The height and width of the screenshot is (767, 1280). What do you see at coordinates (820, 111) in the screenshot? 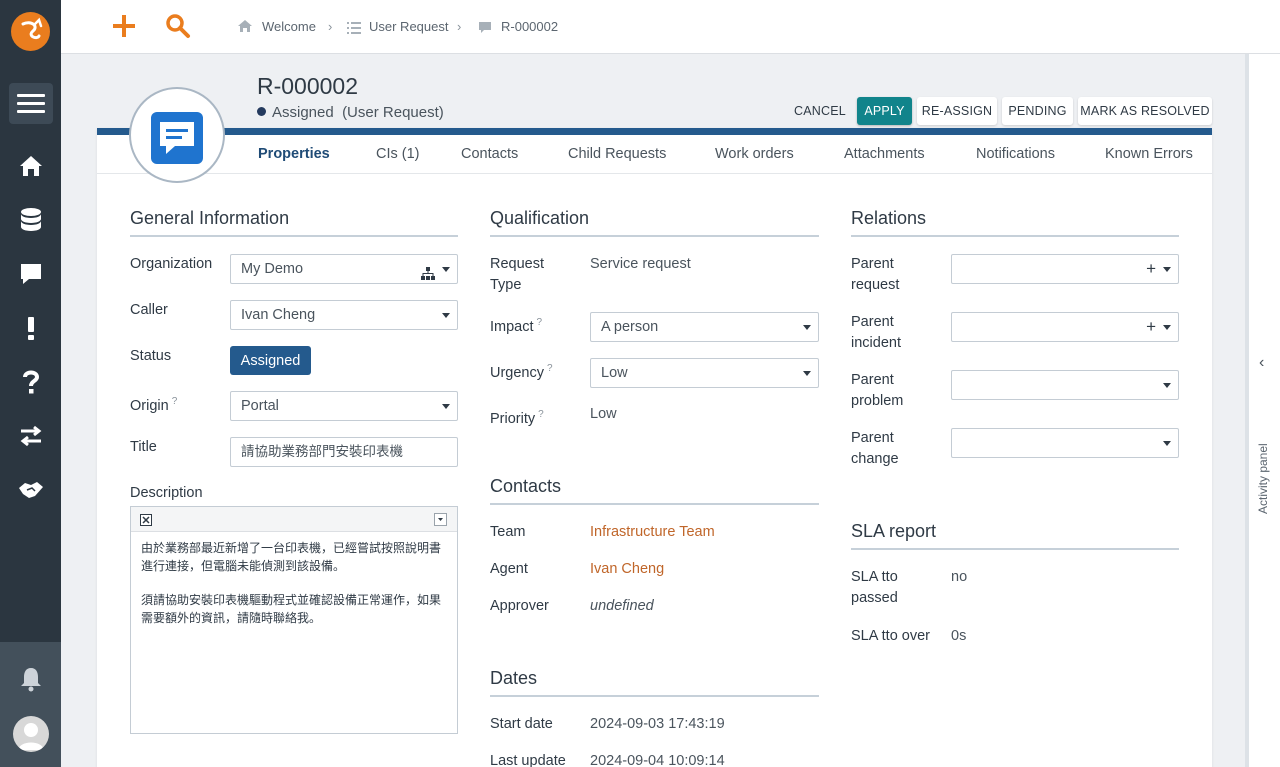
I see `cancel-button: CANCEL` at bounding box center [820, 111].